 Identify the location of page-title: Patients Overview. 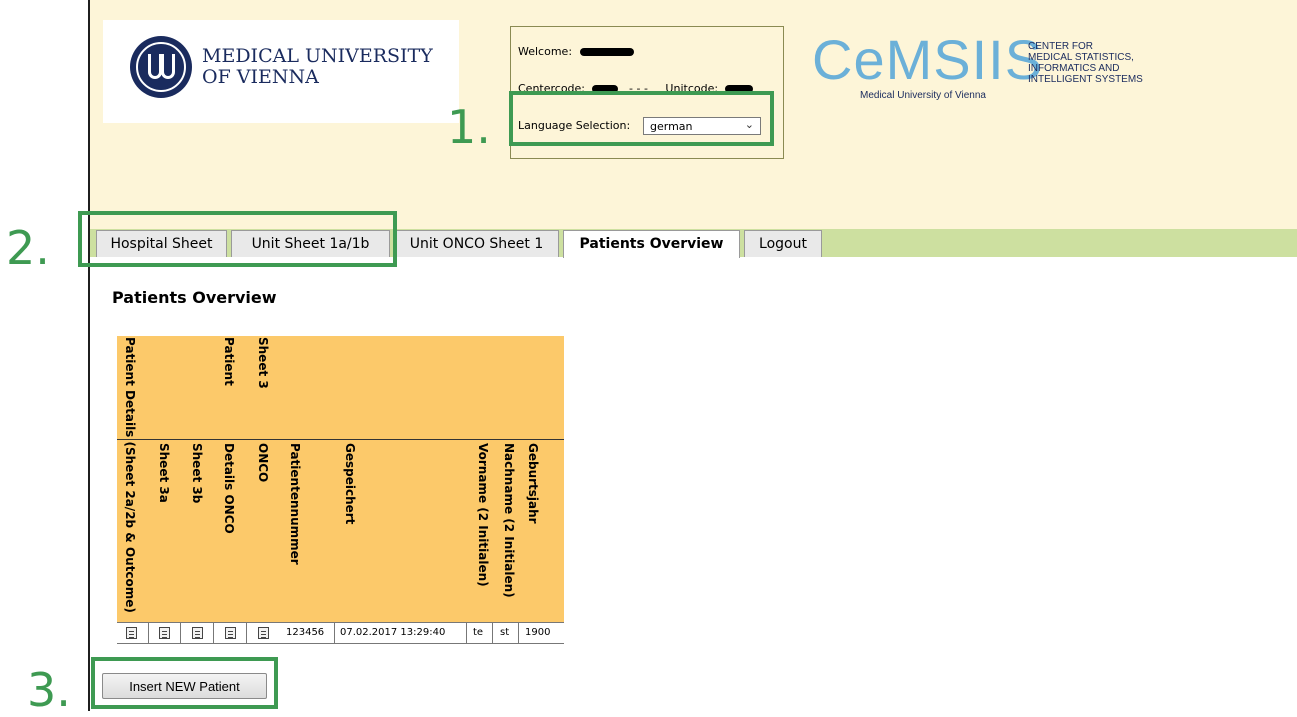
(194, 297).